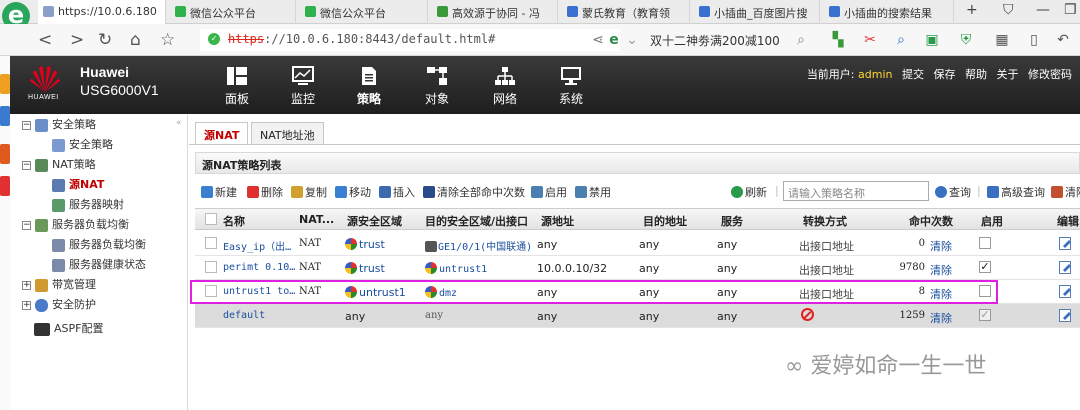 Image resolution: width=1080 pixels, height=410 pixels. What do you see at coordinates (549, 192) in the screenshot?
I see `enable-button: 启用` at bounding box center [549, 192].